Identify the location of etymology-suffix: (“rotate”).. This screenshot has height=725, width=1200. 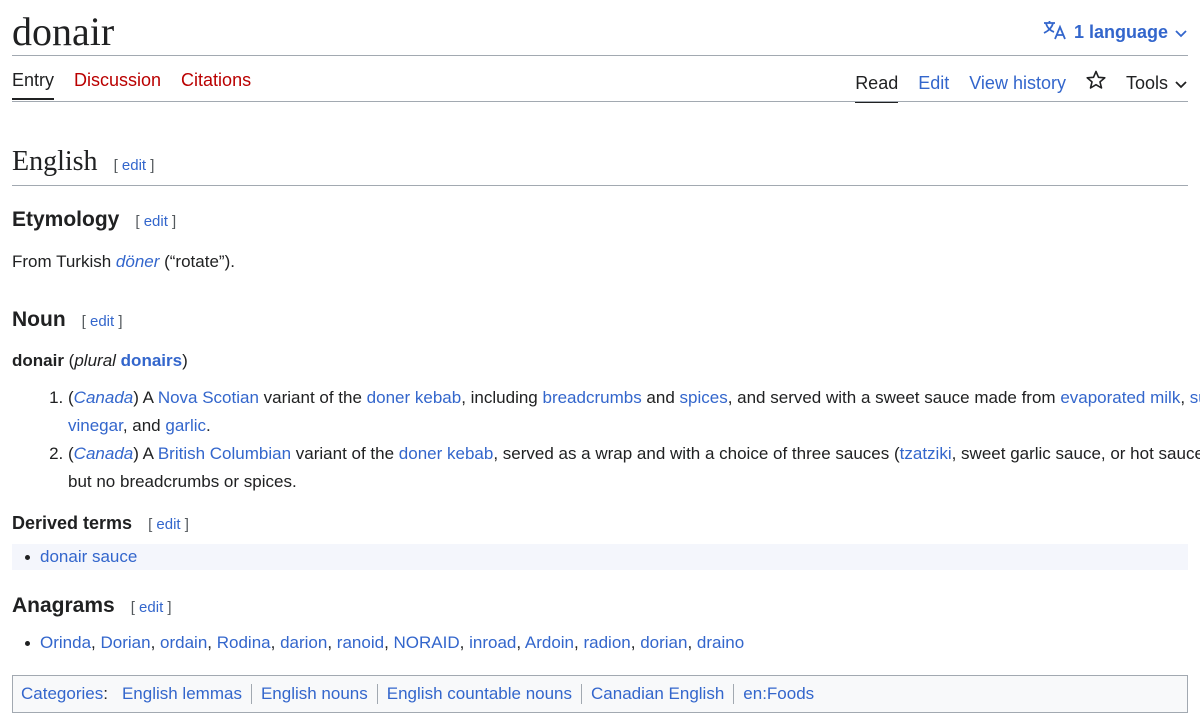
(197, 261).